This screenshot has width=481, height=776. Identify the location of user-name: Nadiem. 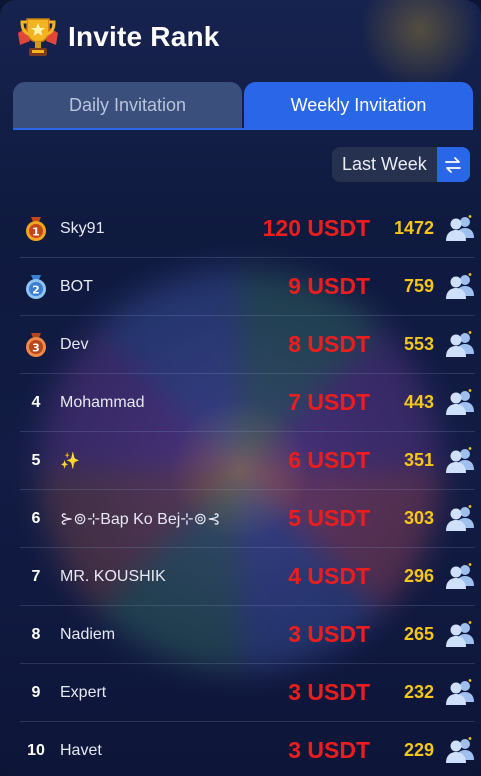
(88, 634).